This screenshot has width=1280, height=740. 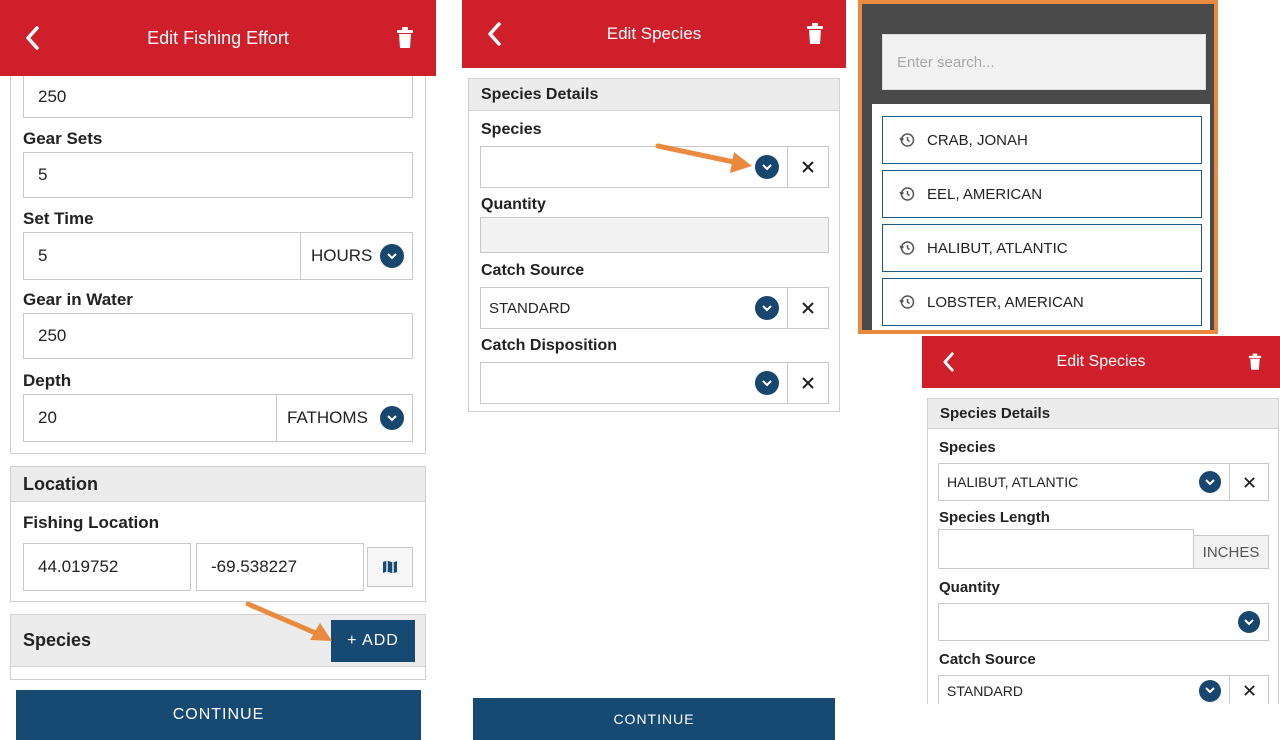 I want to click on map-icon, so click(x=390, y=567).